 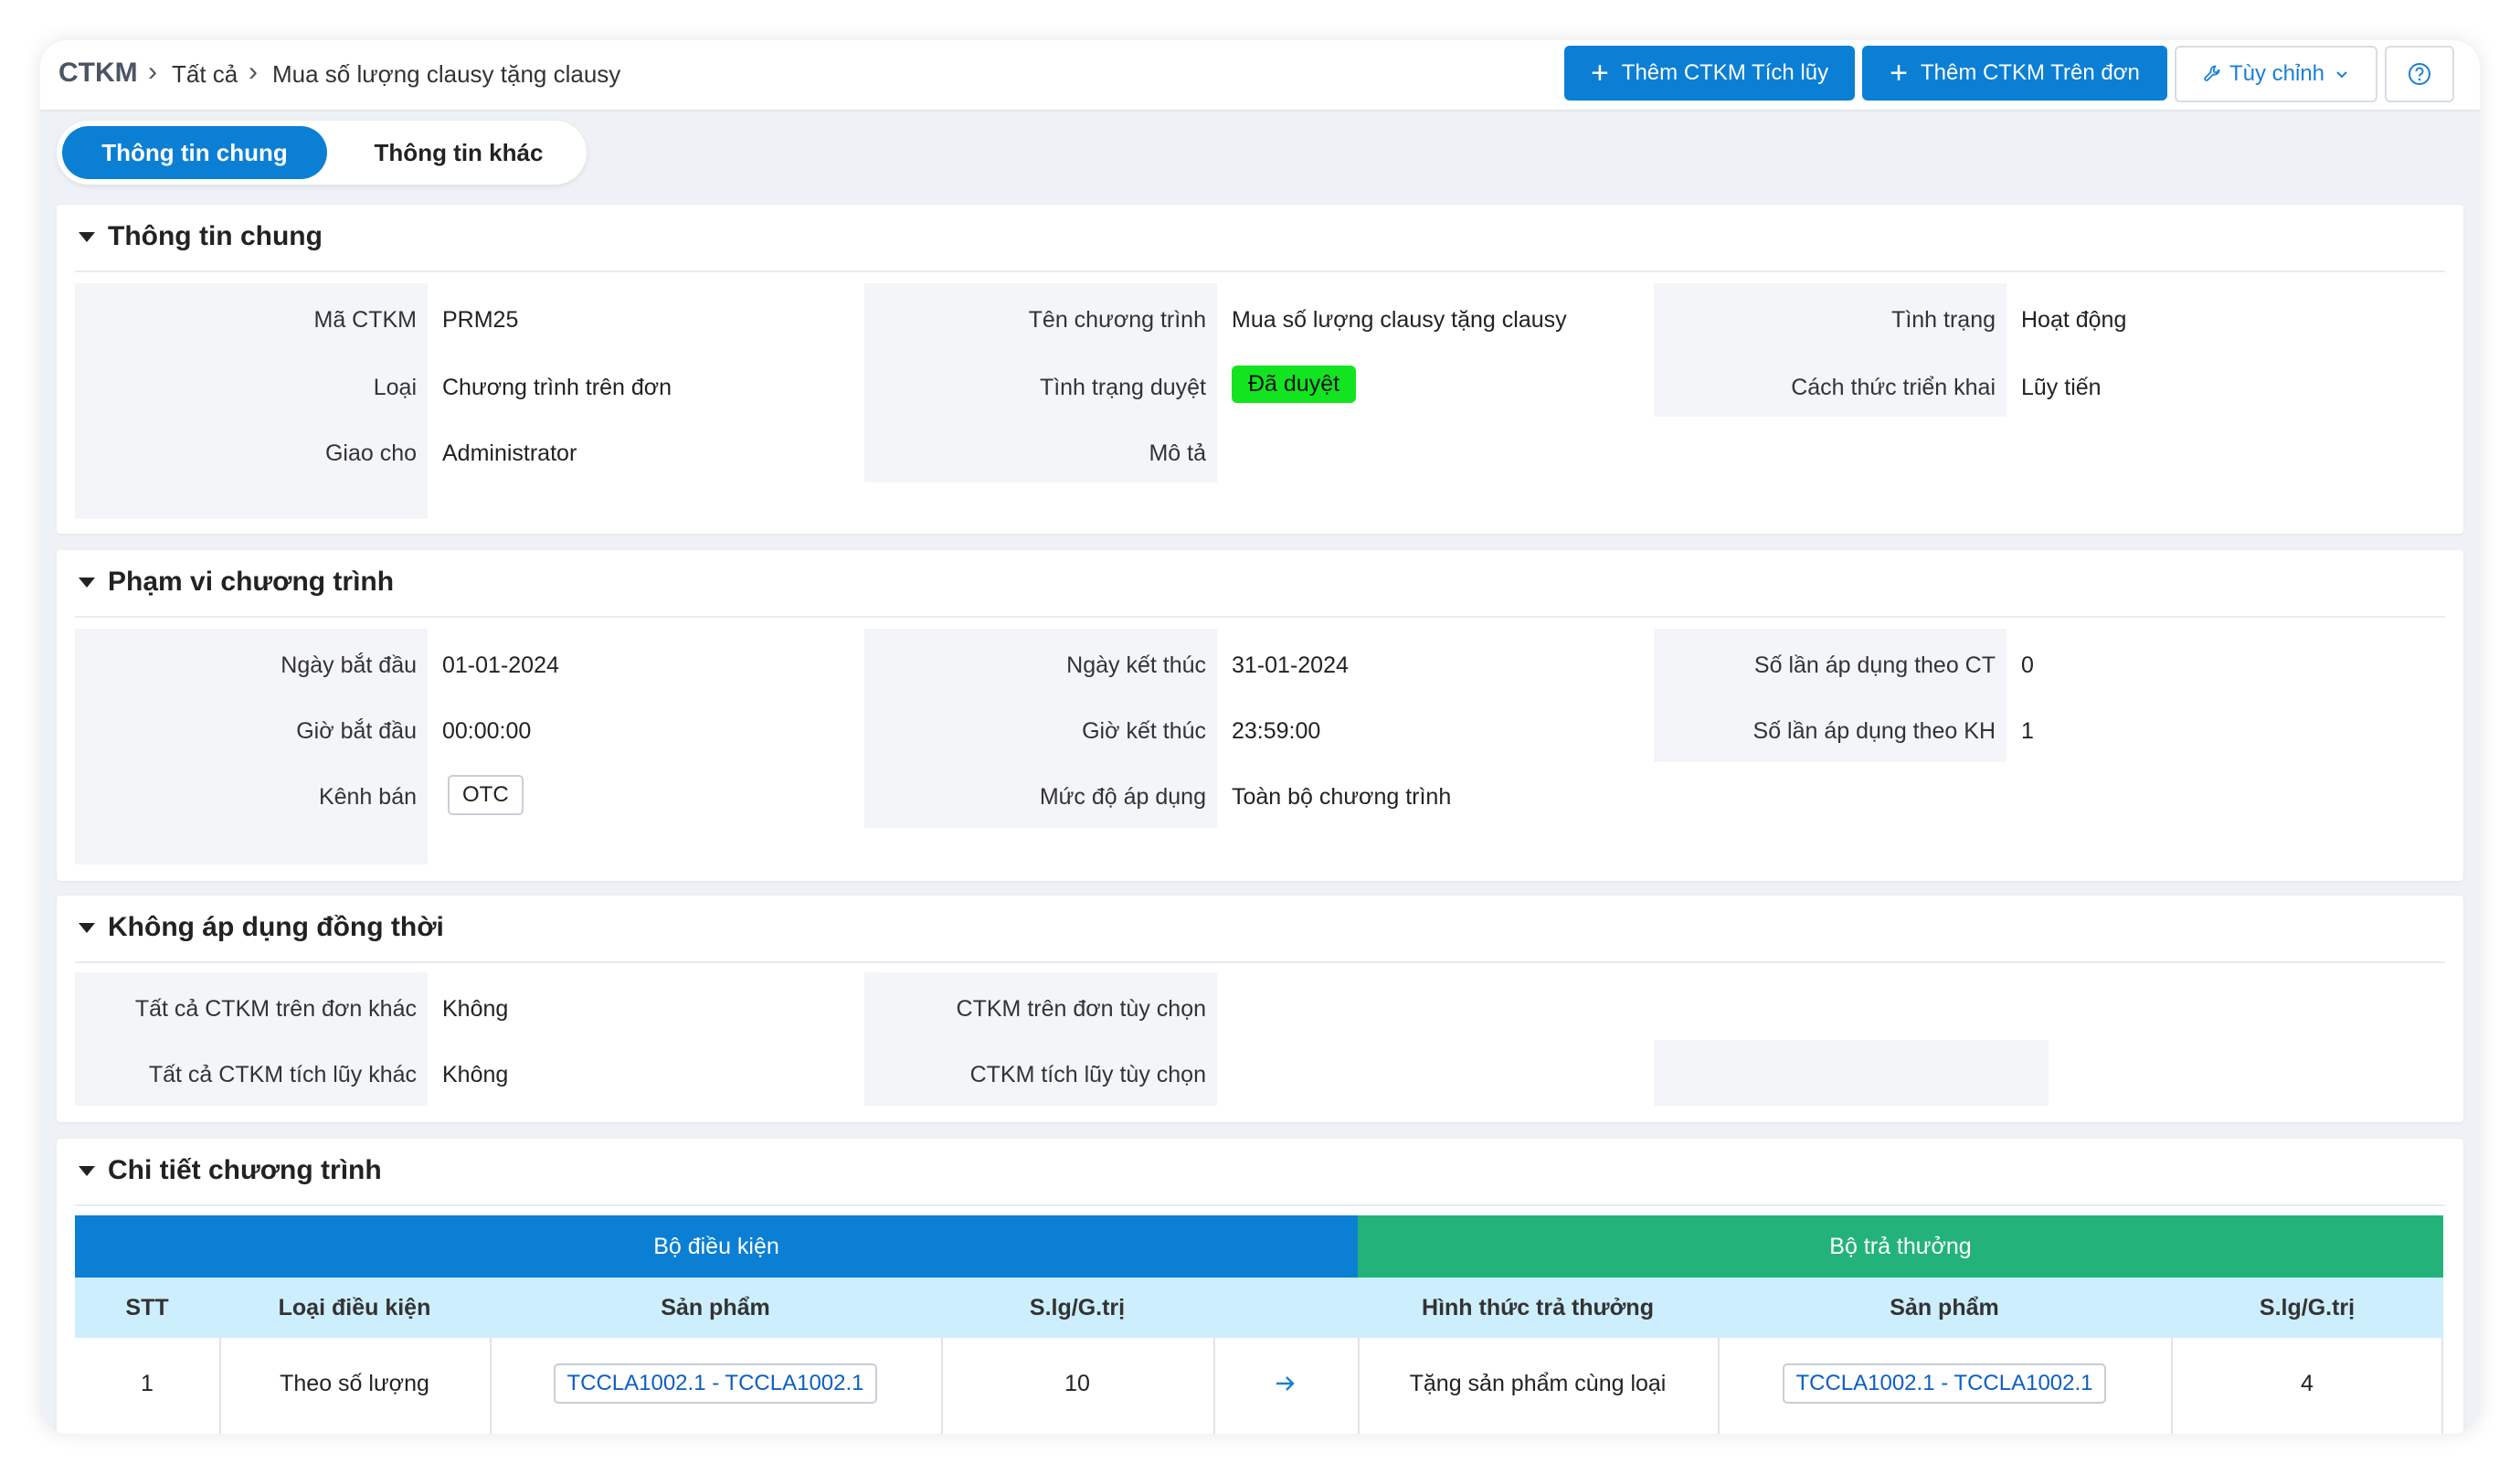 I want to click on row-condition-type: Theo số lượng, so click(x=355, y=1383).